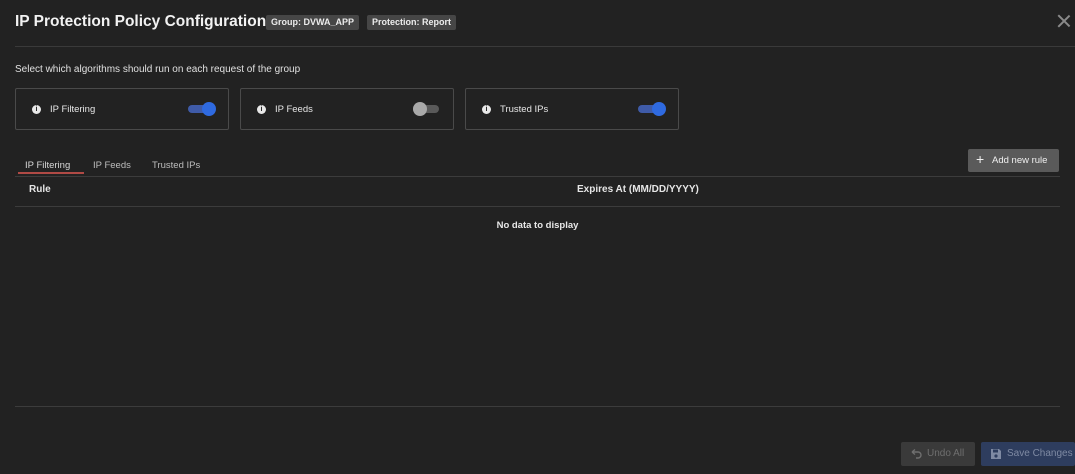  What do you see at coordinates (1064, 21) in the screenshot?
I see `close-icon` at bounding box center [1064, 21].